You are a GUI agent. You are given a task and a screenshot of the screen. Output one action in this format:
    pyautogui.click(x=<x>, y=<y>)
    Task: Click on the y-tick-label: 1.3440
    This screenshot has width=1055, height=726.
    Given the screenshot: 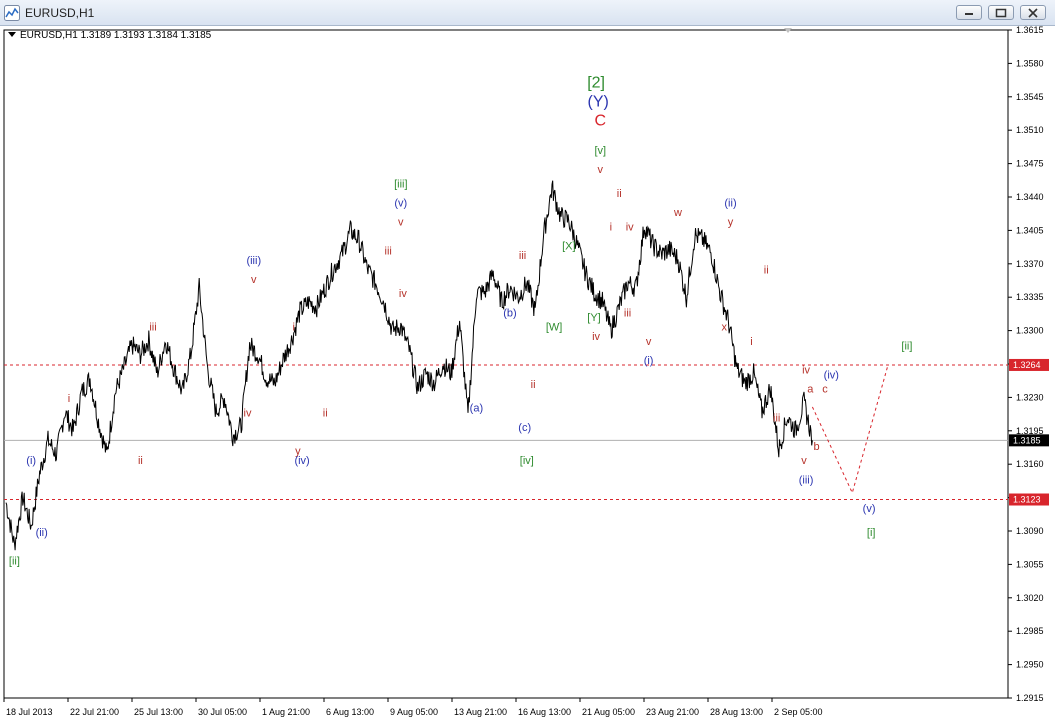 What is the action you would take?
    pyautogui.click(x=1030, y=197)
    